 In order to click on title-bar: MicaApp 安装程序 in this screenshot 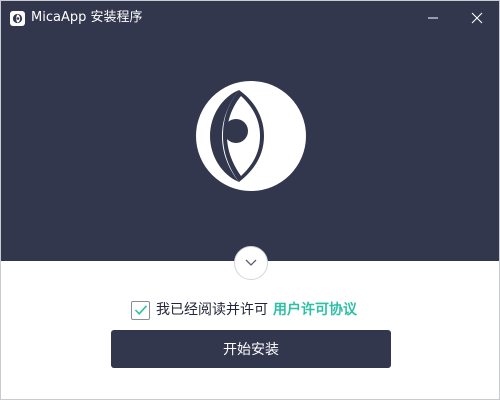, I will do `click(250, 18)`.